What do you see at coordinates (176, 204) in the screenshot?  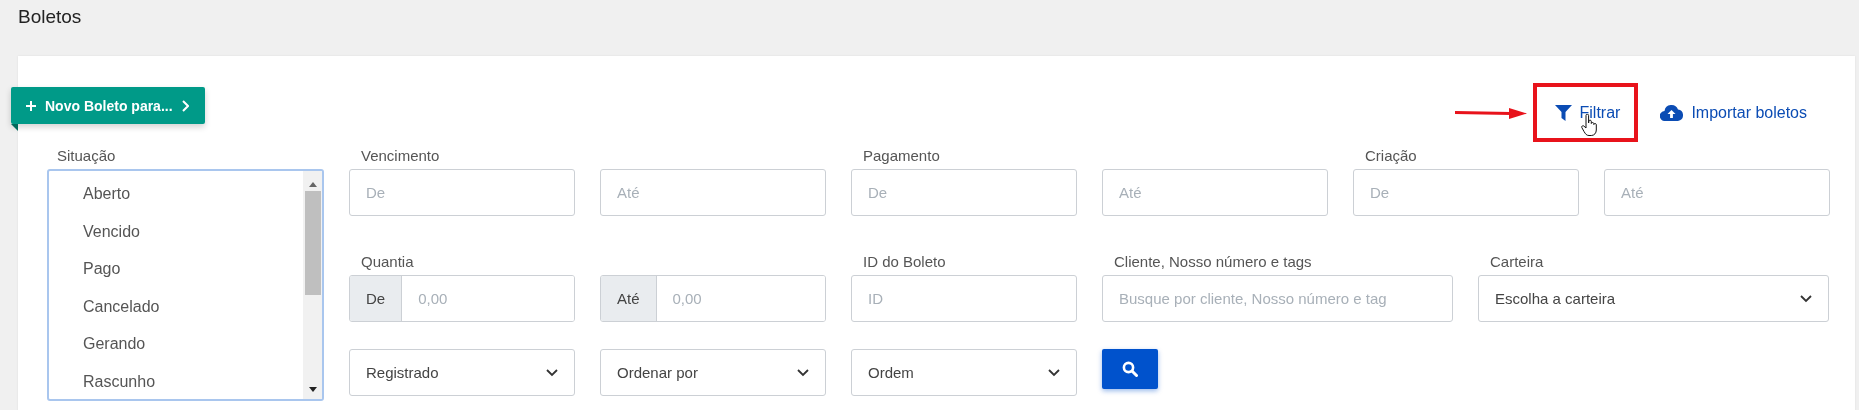 I see `listbox-option: Aberto` at bounding box center [176, 204].